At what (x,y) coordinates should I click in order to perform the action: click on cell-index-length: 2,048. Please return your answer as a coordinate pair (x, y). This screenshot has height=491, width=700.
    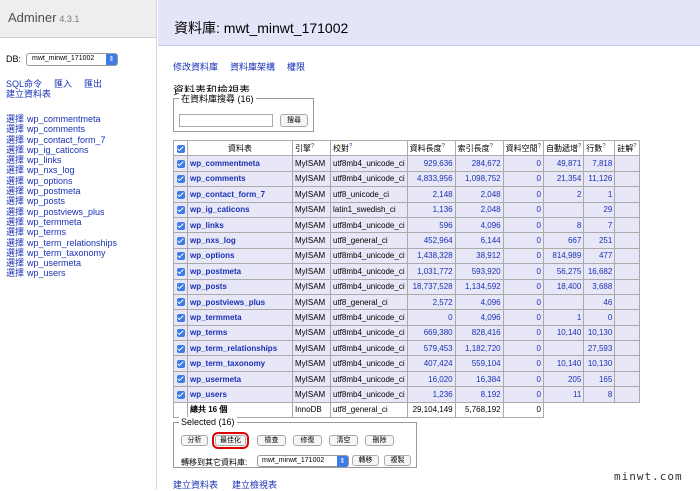
    Looking at the image, I should click on (479, 209).